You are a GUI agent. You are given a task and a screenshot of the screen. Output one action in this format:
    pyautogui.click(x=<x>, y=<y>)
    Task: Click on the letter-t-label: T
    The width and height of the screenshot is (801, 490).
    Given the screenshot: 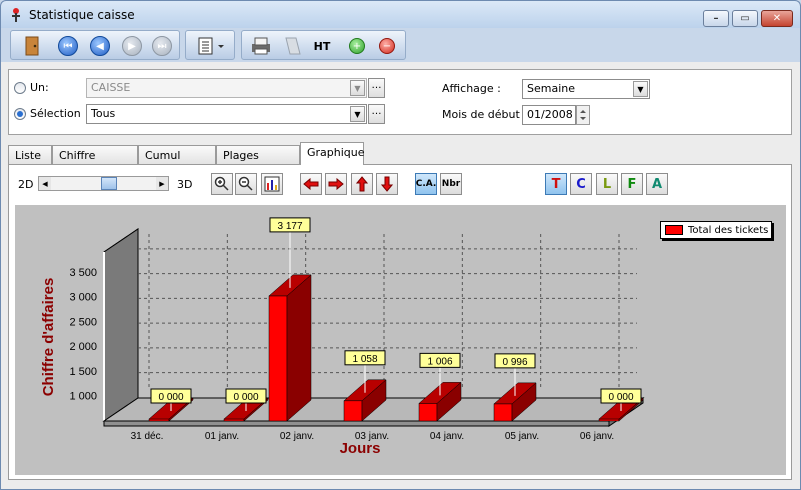 What is the action you would take?
    pyautogui.click(x=556, y=184)
    